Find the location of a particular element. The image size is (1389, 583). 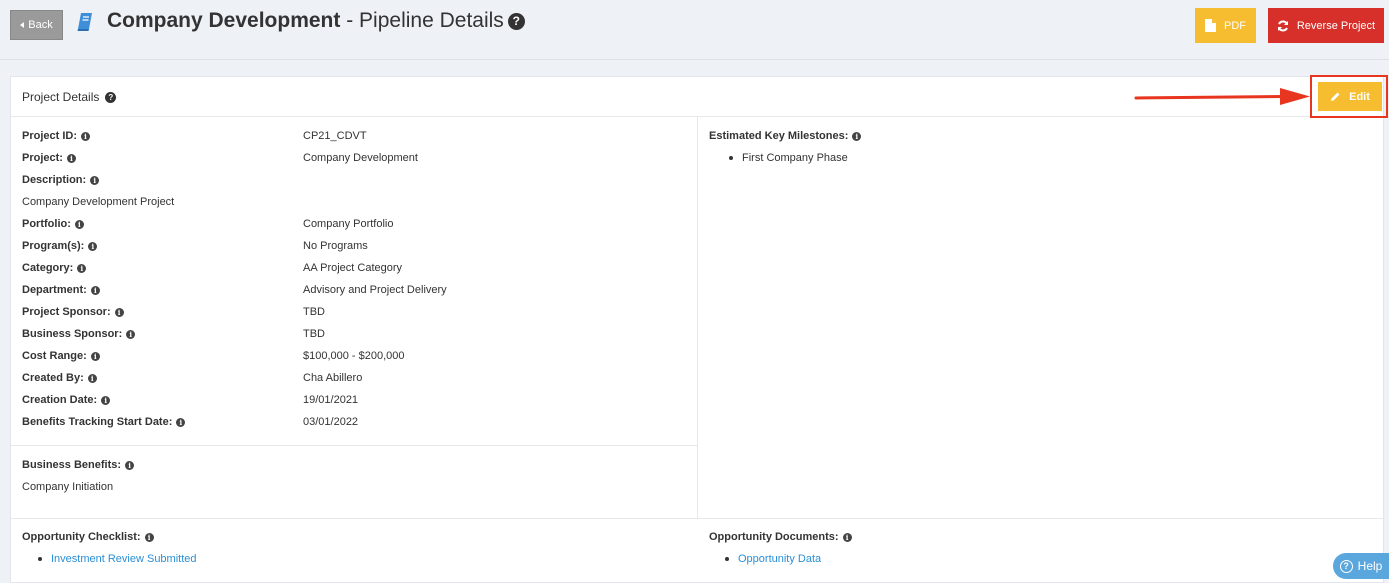

annotation-arrow is located at coordinates (1222, 96).